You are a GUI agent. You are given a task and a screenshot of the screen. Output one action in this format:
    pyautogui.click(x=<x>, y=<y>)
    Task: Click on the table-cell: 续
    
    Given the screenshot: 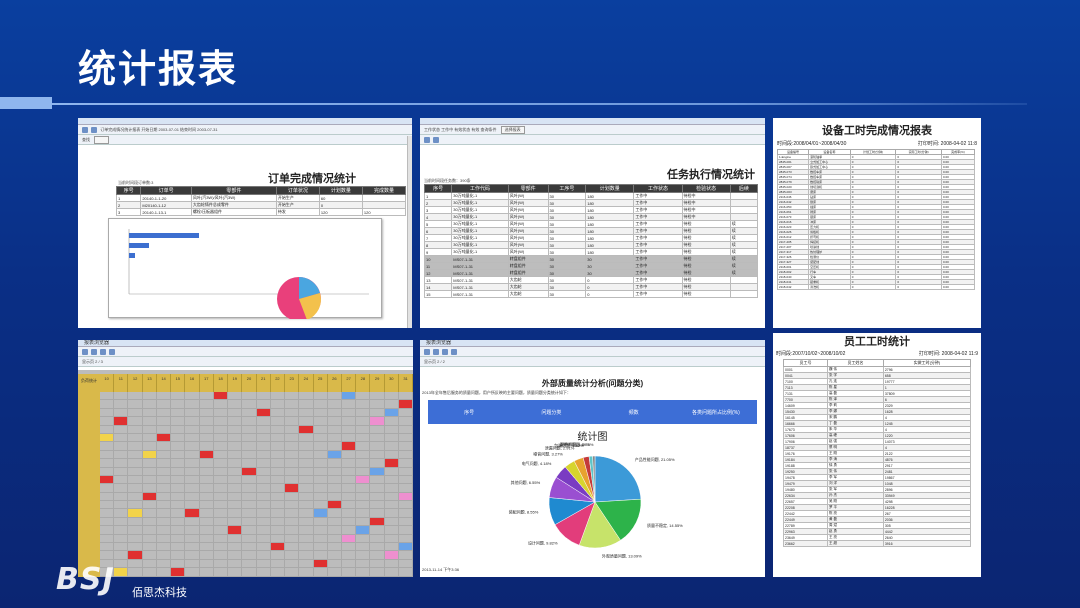 What is the action you would take?
    pyautogui.click(x=744, y=259)
    